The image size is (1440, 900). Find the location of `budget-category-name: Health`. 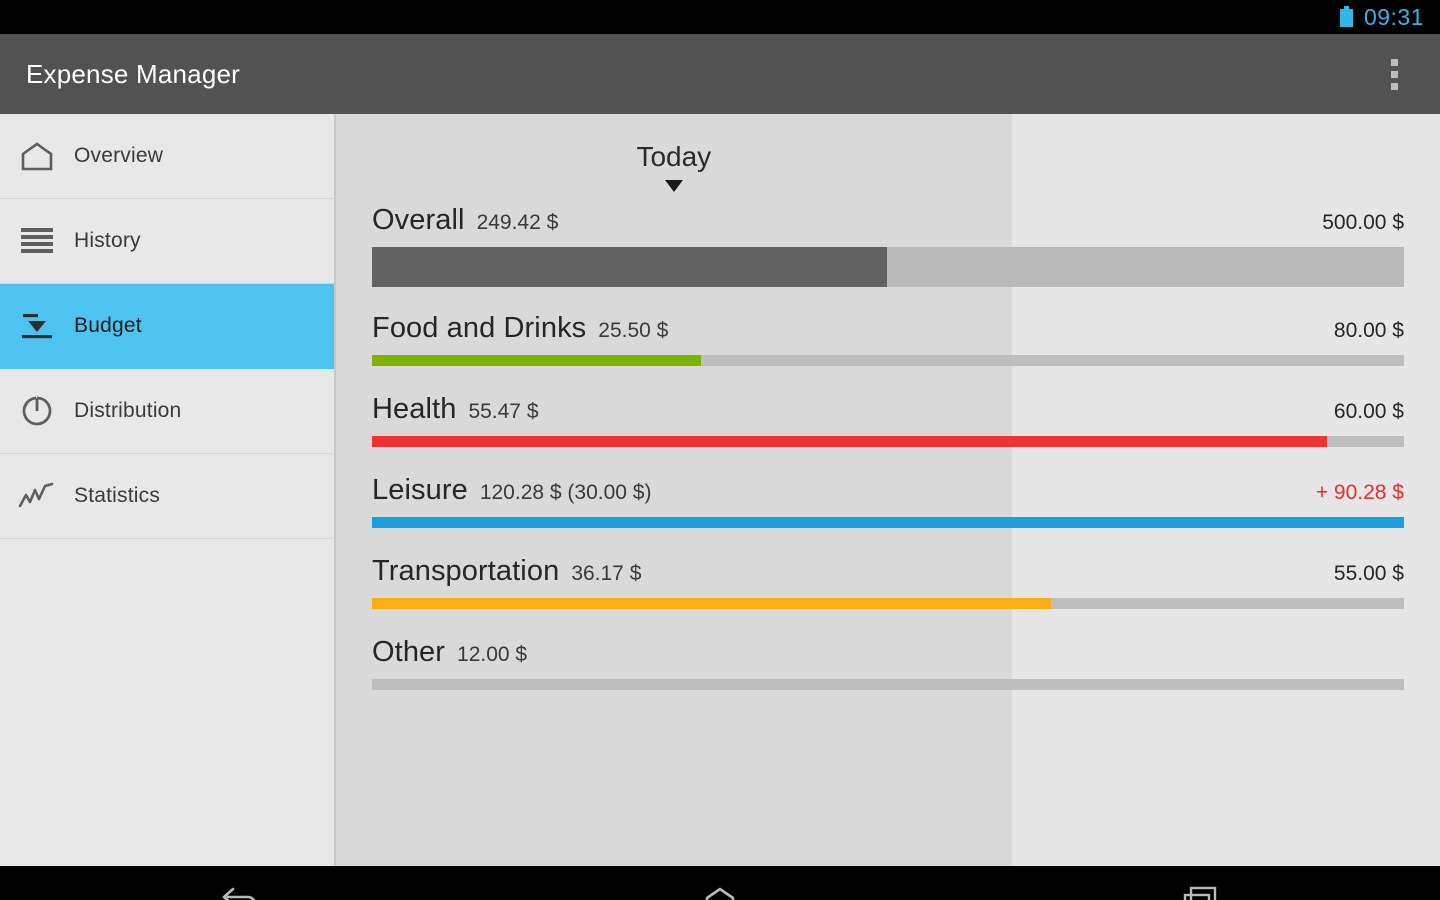

budget-category-name: Health is located at coordinates (414, 409).